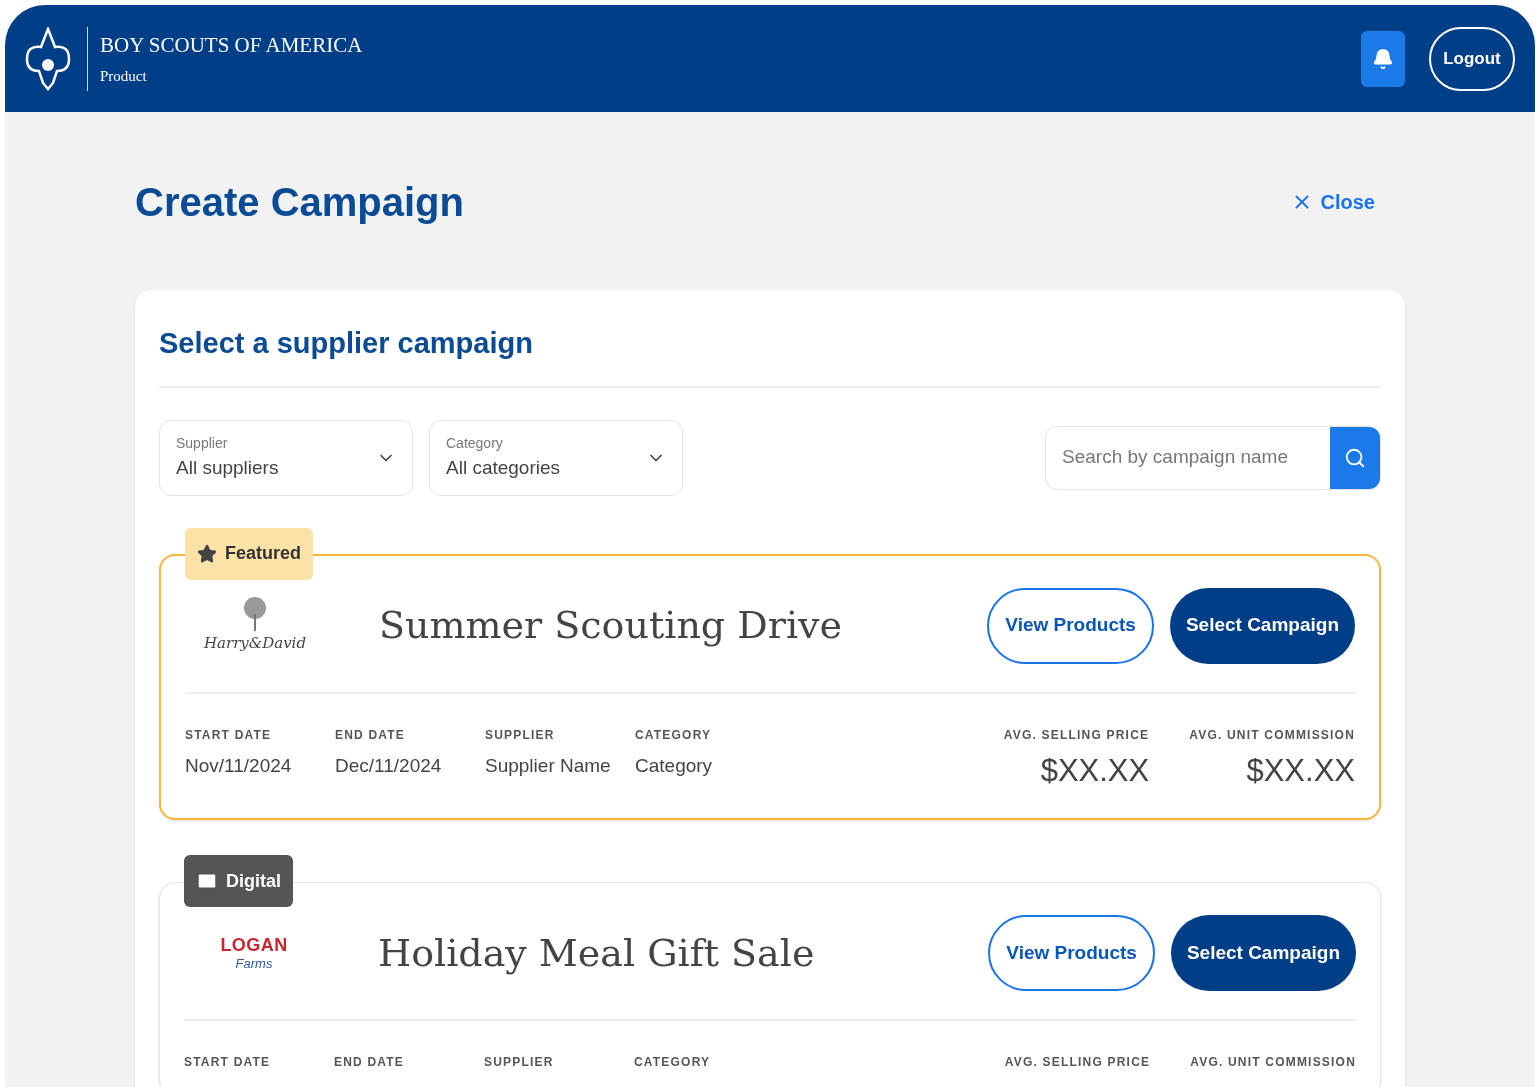 The image size is (1540, 1087). Describe the element at coordinates (239, 765) in the screenshot. I see `field-value: Nov/11/2024` at that location.